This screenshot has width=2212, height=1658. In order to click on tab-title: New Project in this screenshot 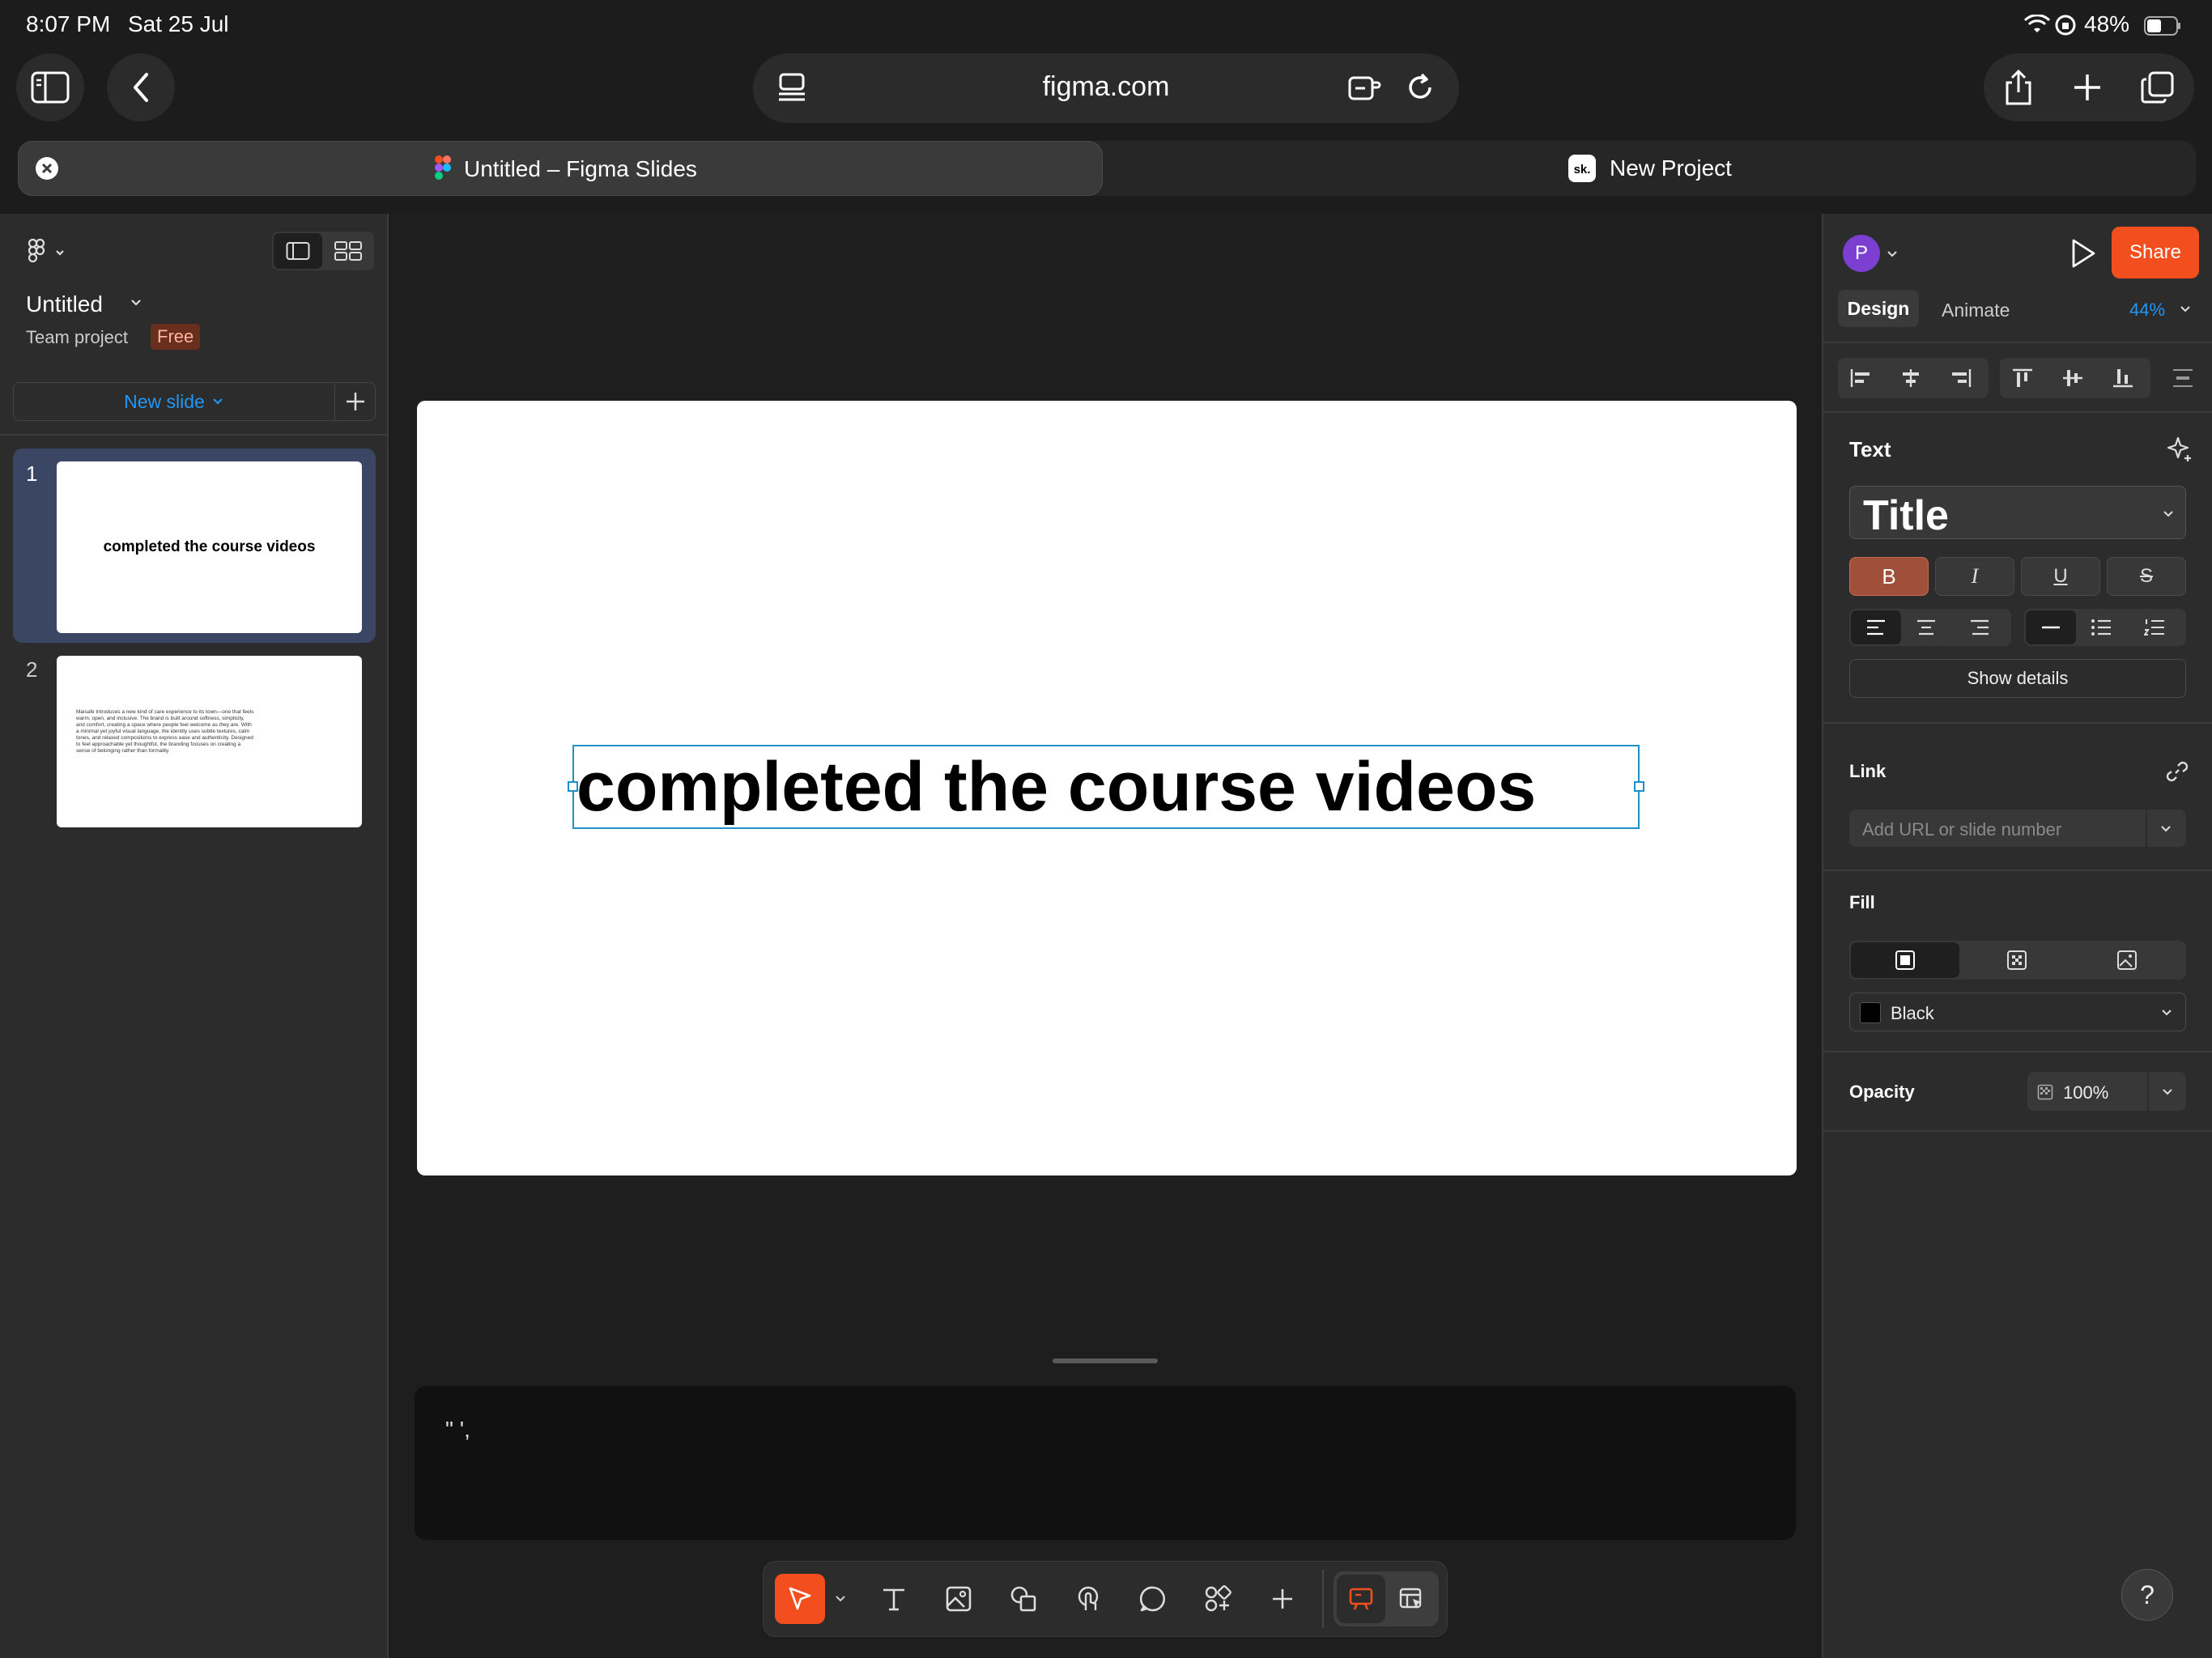, I will do `click(1671, 168)`.